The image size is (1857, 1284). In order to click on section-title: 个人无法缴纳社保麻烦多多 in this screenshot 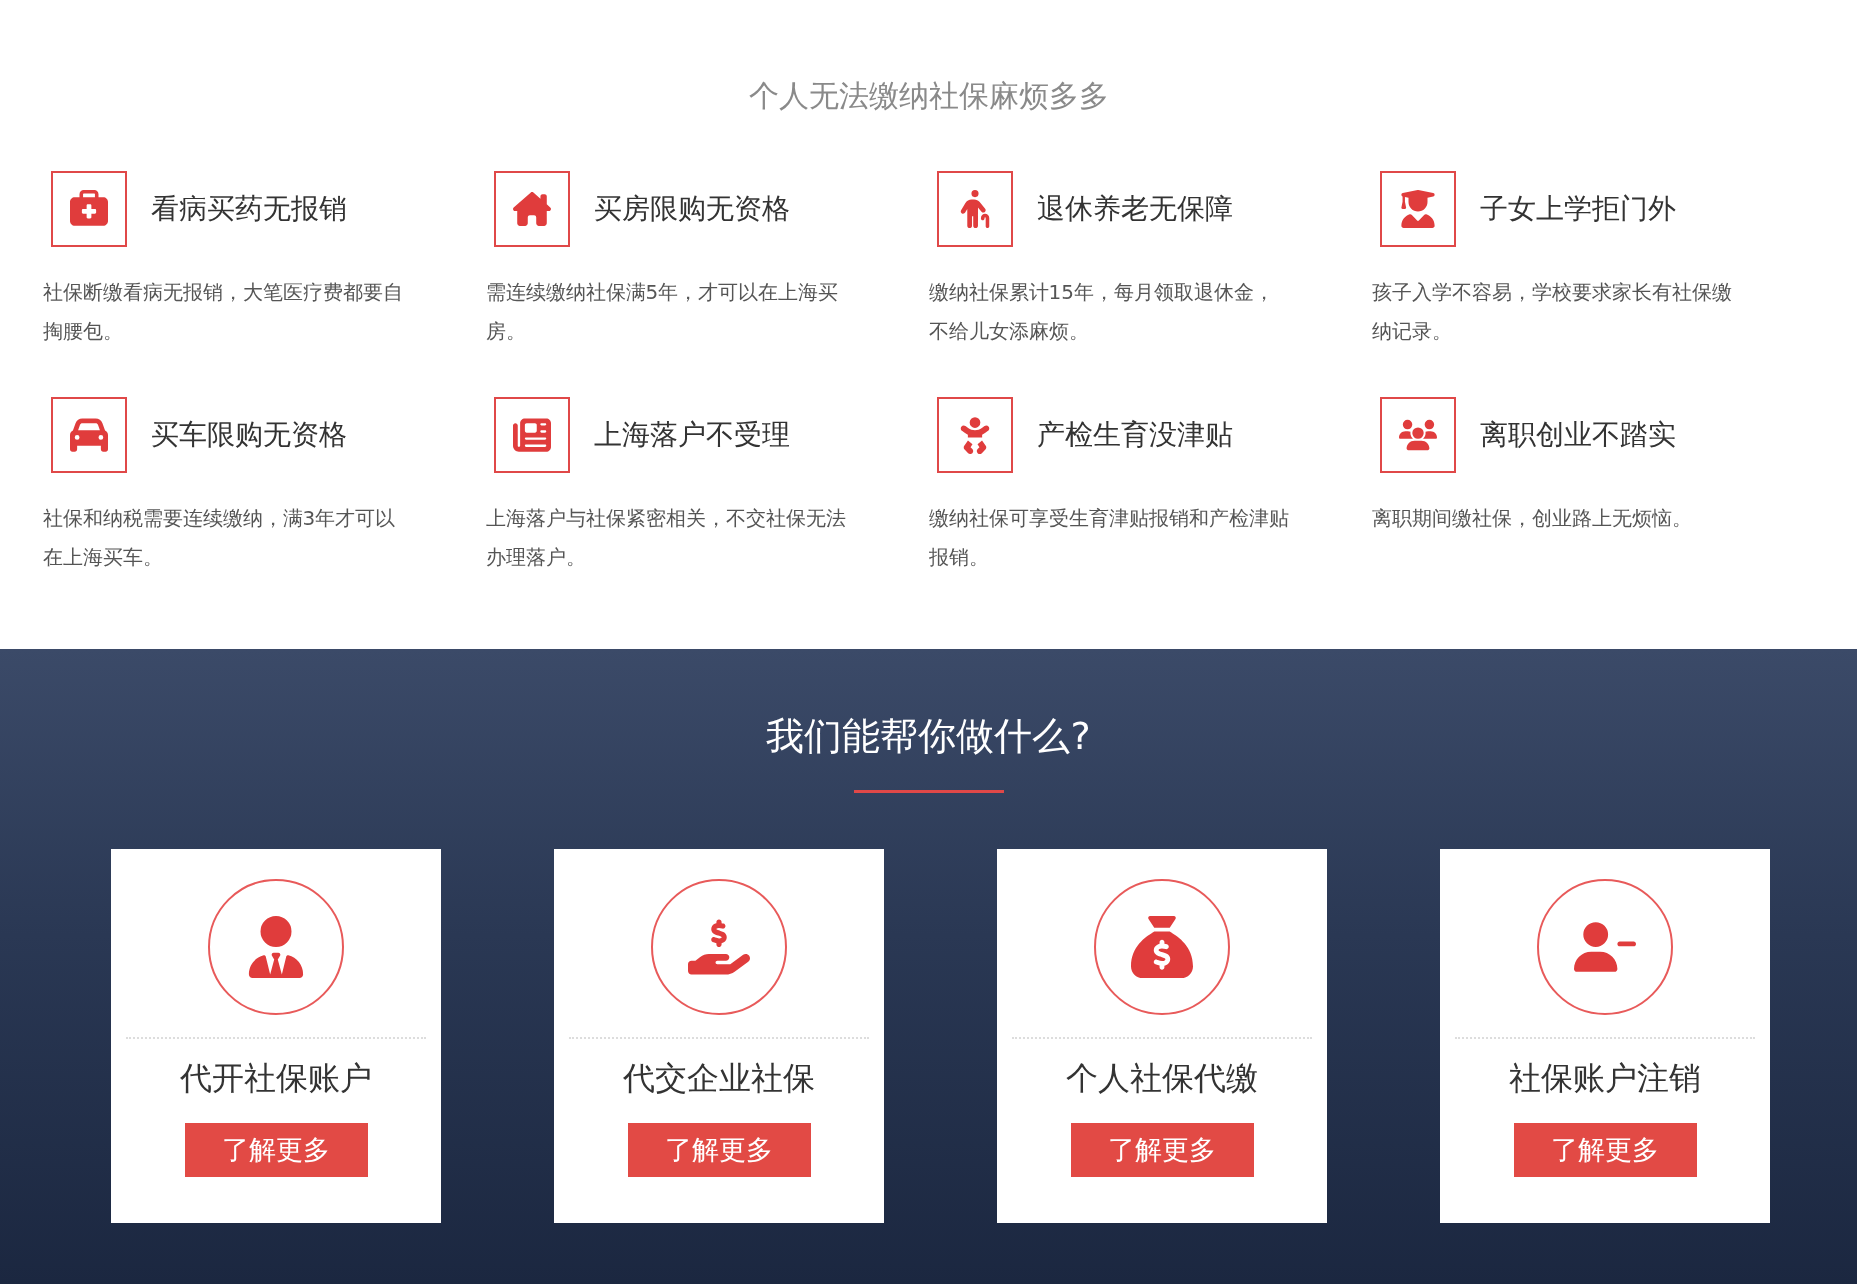, I will do `click(928, 96)`.